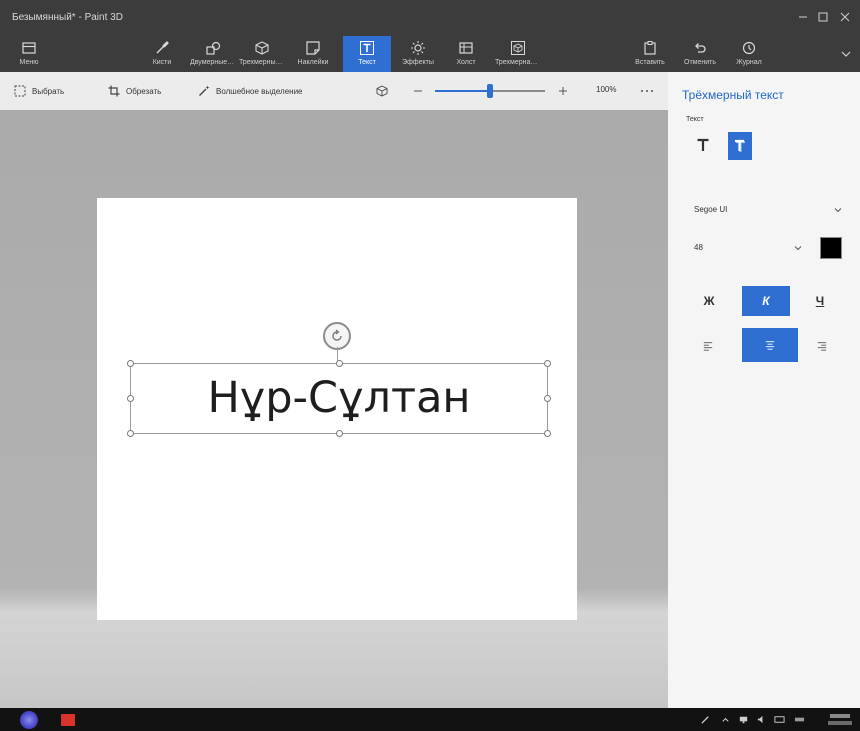 The image size is (860, 731). Describe the element at coordinates (547, 398) in the screenshot. I see `resize-handle-right` at that location.